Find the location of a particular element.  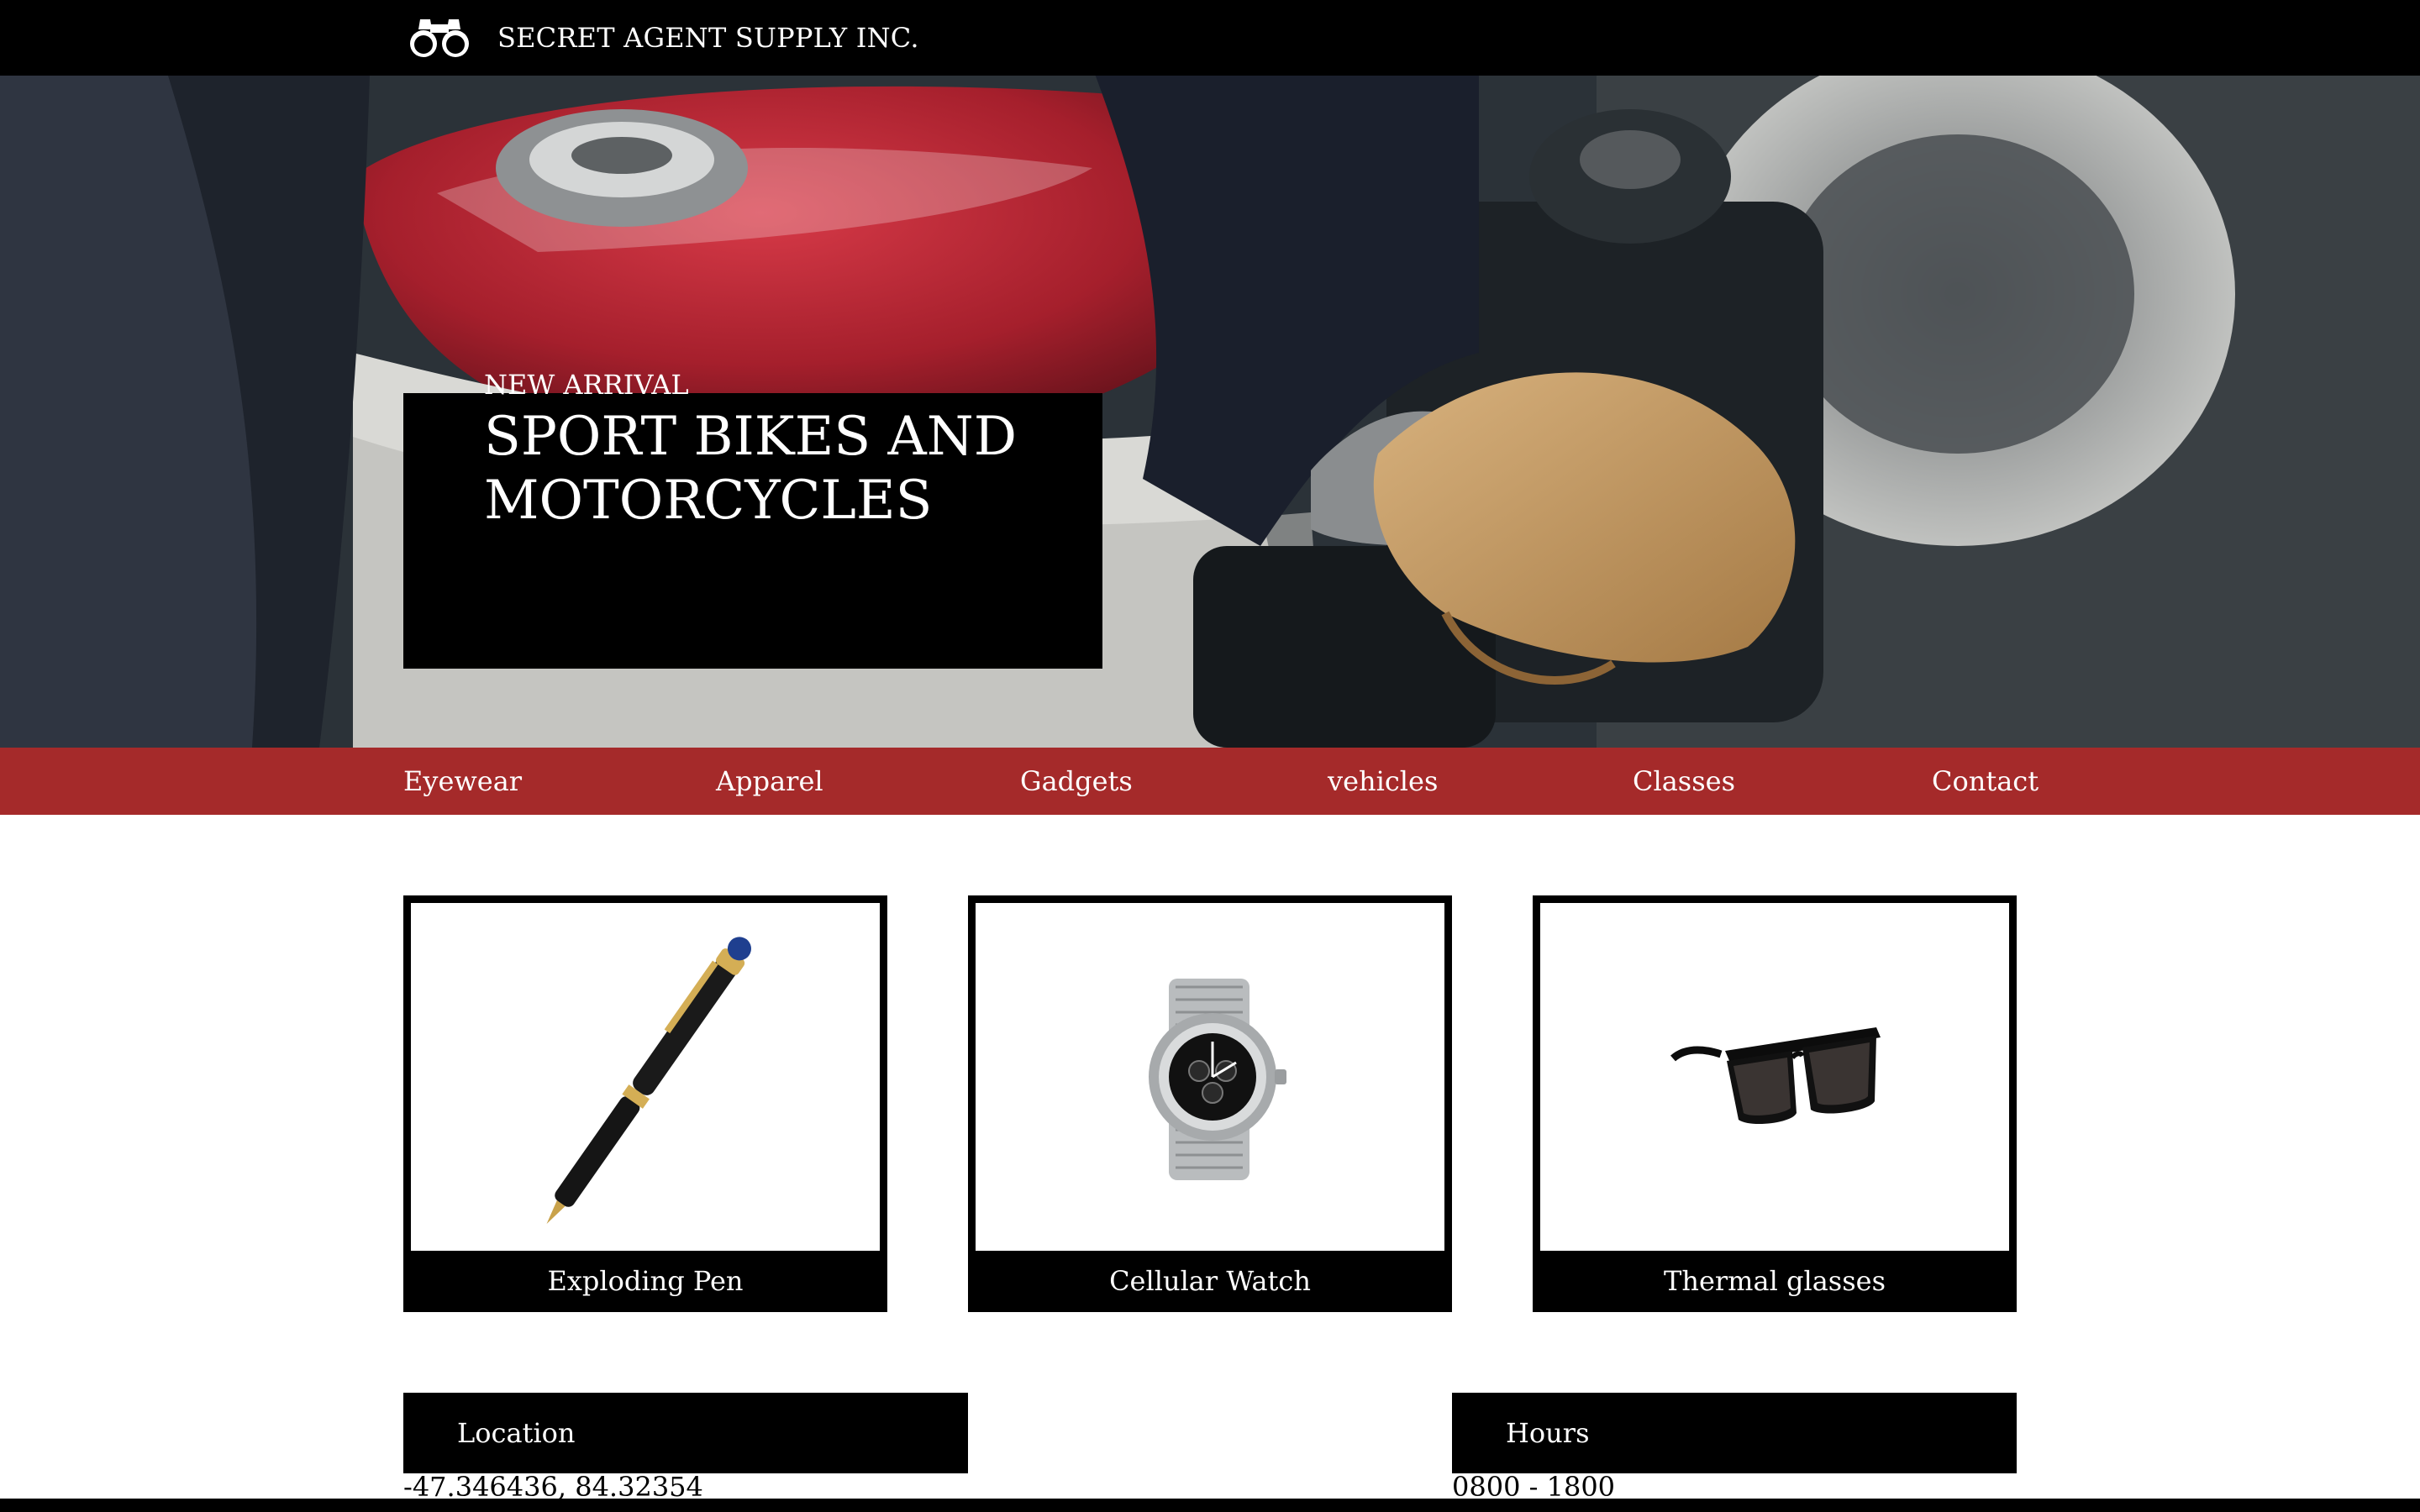

binoculars-icon is located at coordinates (439, 38).